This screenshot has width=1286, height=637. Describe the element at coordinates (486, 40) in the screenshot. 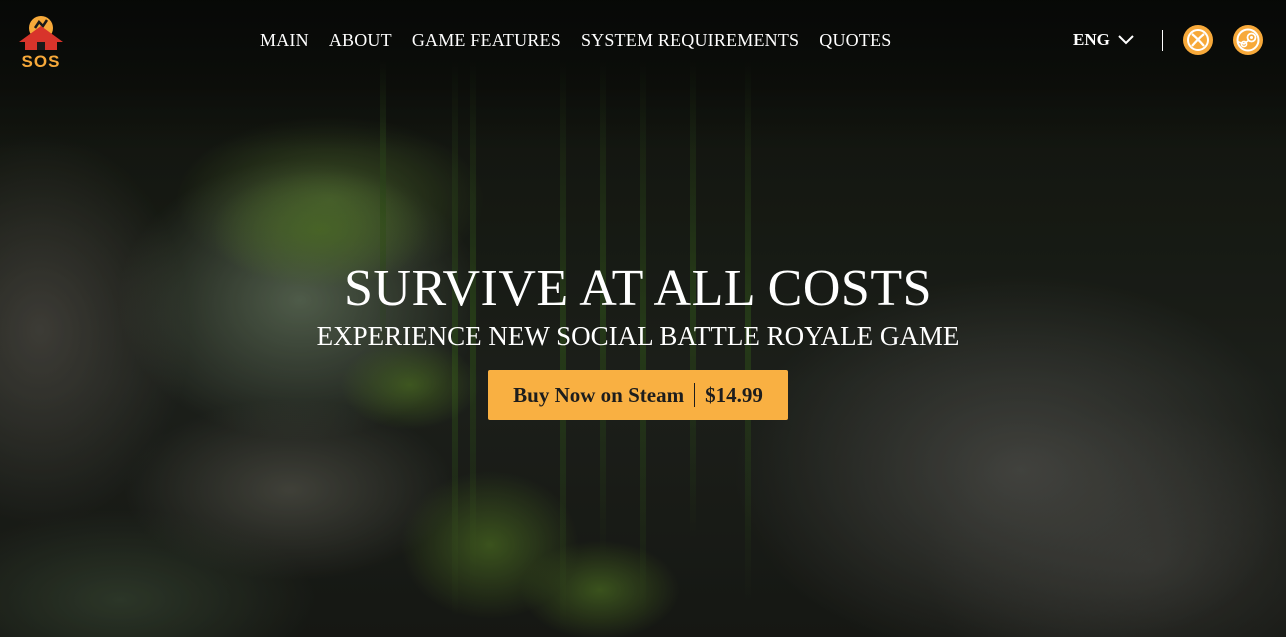

I see `nav-item-game-features: GAME FEATURES` at that location.